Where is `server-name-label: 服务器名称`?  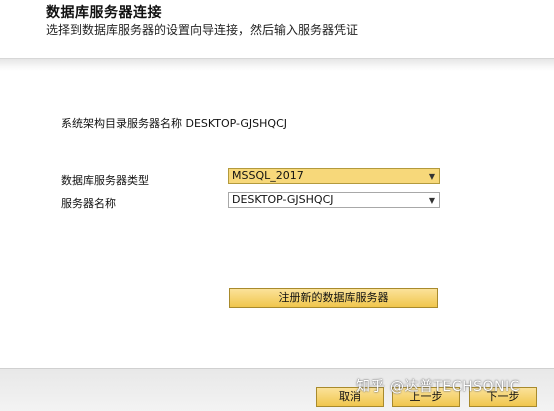
server-name-label: 服务器名称 is located at coordinates (88, 203).